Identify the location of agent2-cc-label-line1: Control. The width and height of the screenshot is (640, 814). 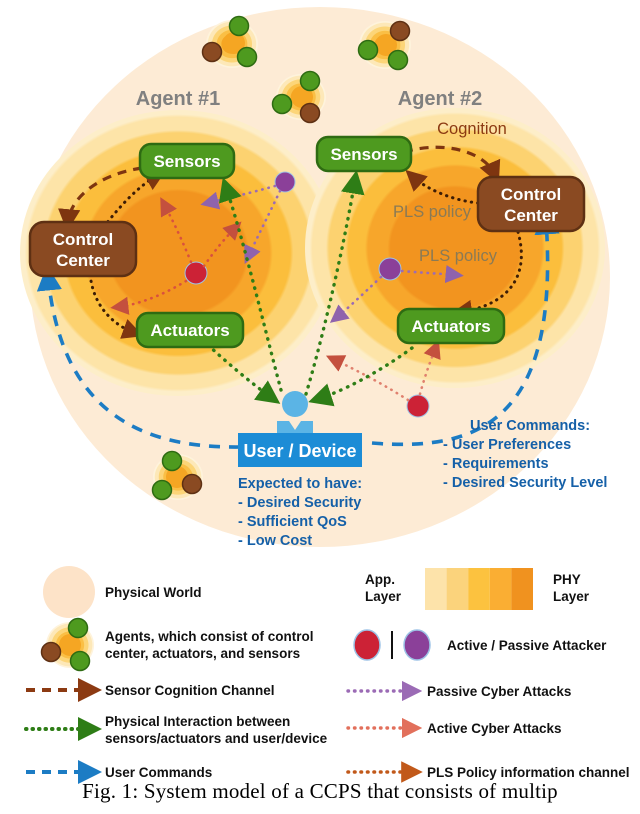
(531, 194).